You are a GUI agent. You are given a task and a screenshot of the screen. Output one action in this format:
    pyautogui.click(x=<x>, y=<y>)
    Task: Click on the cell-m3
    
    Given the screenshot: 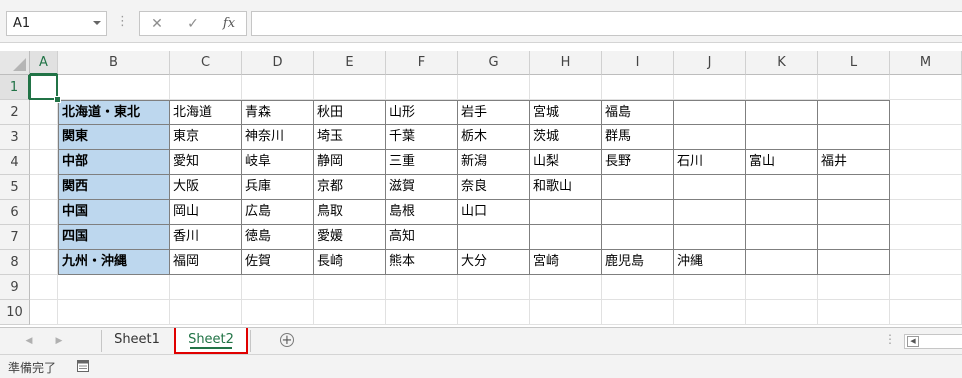 What is the action you would take?
    pyautogui.click(x=926, y=137)
    